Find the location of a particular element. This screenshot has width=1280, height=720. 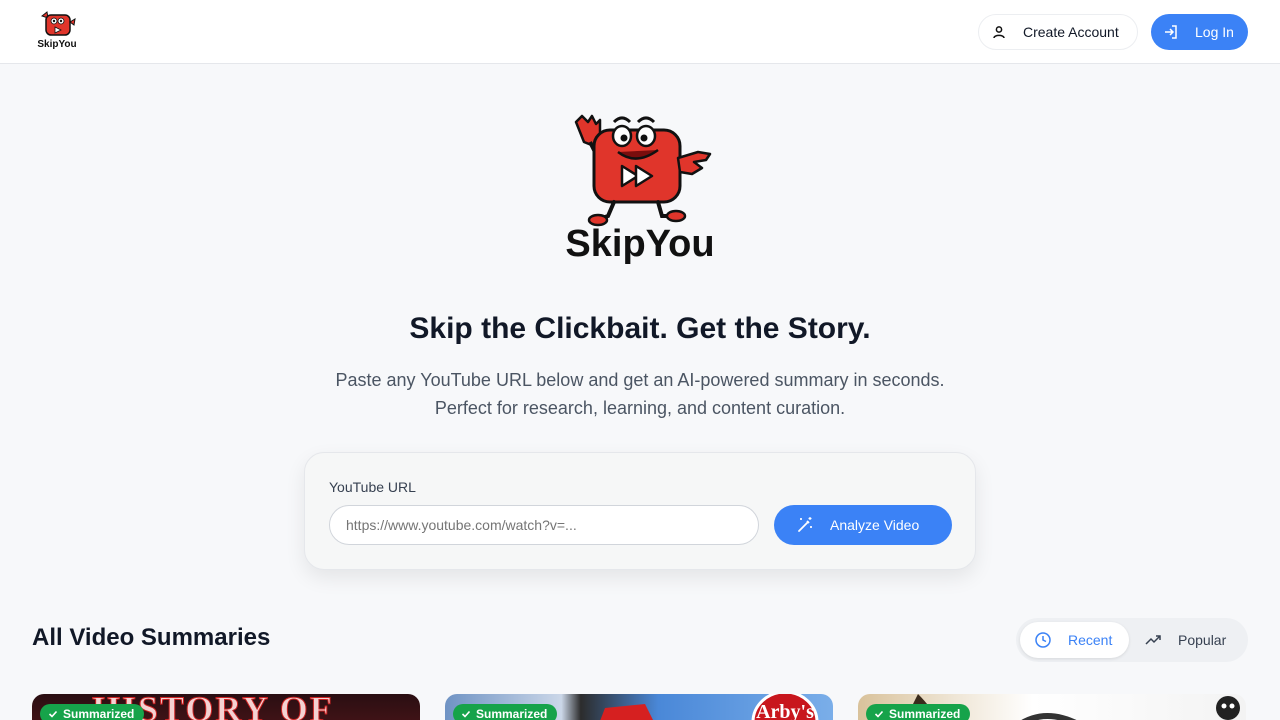

hero-logo: SkipYou is located at coordinates (640, 190).